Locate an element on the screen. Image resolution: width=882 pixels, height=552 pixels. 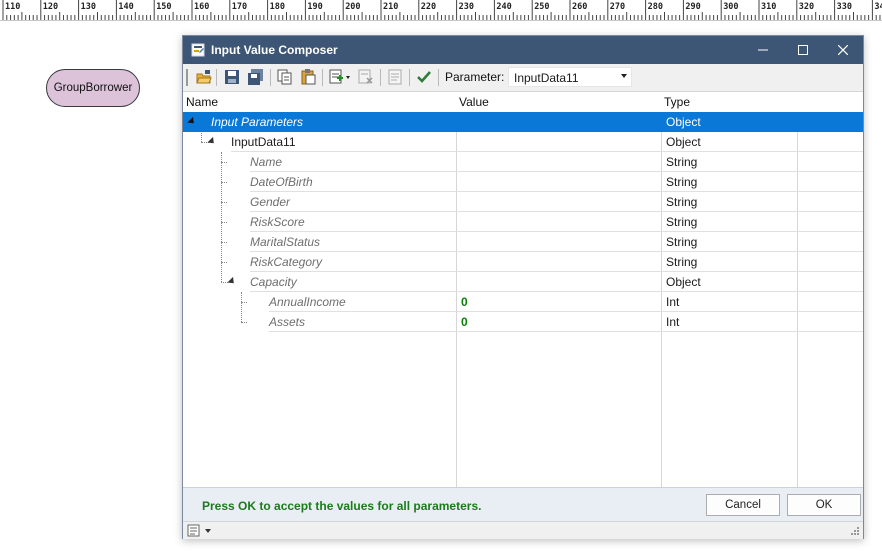
row-name: Gender is located at coordinates (270, 202).